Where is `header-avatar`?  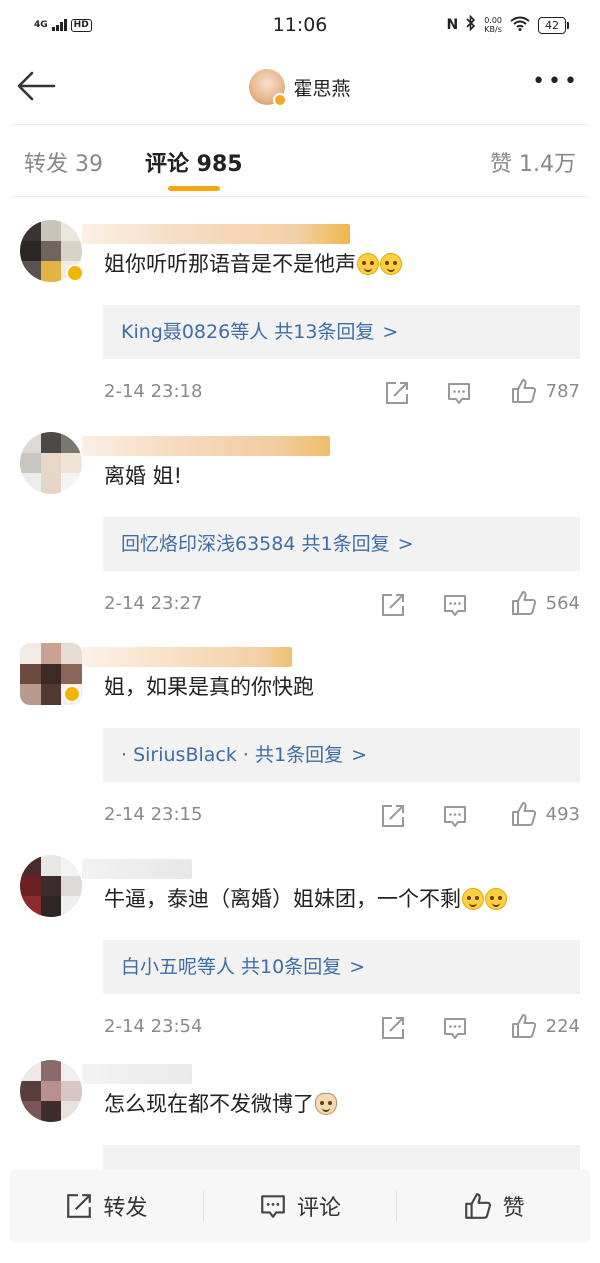
header-avatar is located at coordinates (268, 88).